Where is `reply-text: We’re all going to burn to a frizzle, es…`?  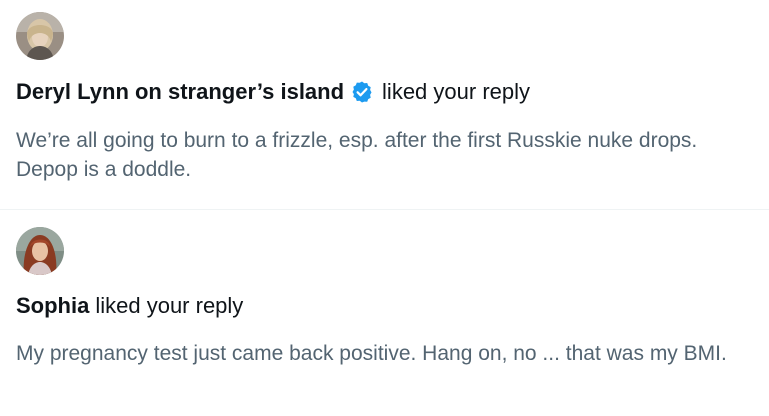 reply-text: We’re all going to burn to a frizzle, es… is located at coordinates (357, 155).